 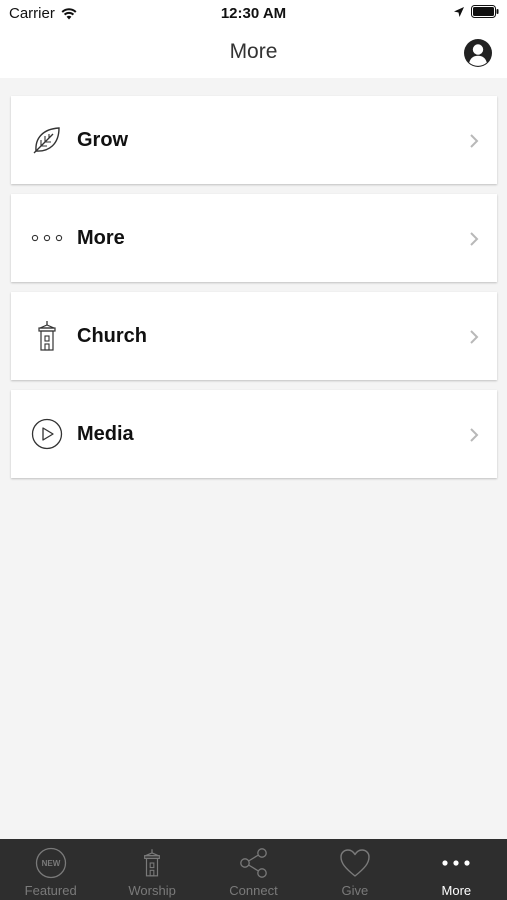 I want to click on share-icon, so click(x=254, y=863).